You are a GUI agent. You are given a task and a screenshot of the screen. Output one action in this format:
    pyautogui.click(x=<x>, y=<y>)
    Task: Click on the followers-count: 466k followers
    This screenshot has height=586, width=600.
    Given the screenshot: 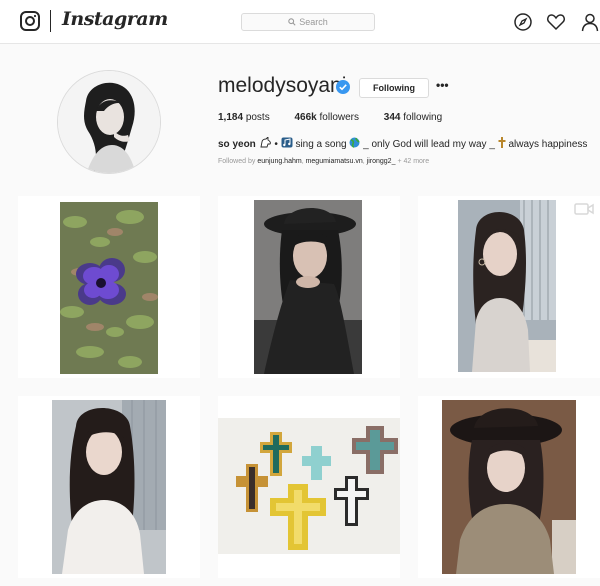 What is the action you would take?
    pyautogui.click(x=327, y=117)
    